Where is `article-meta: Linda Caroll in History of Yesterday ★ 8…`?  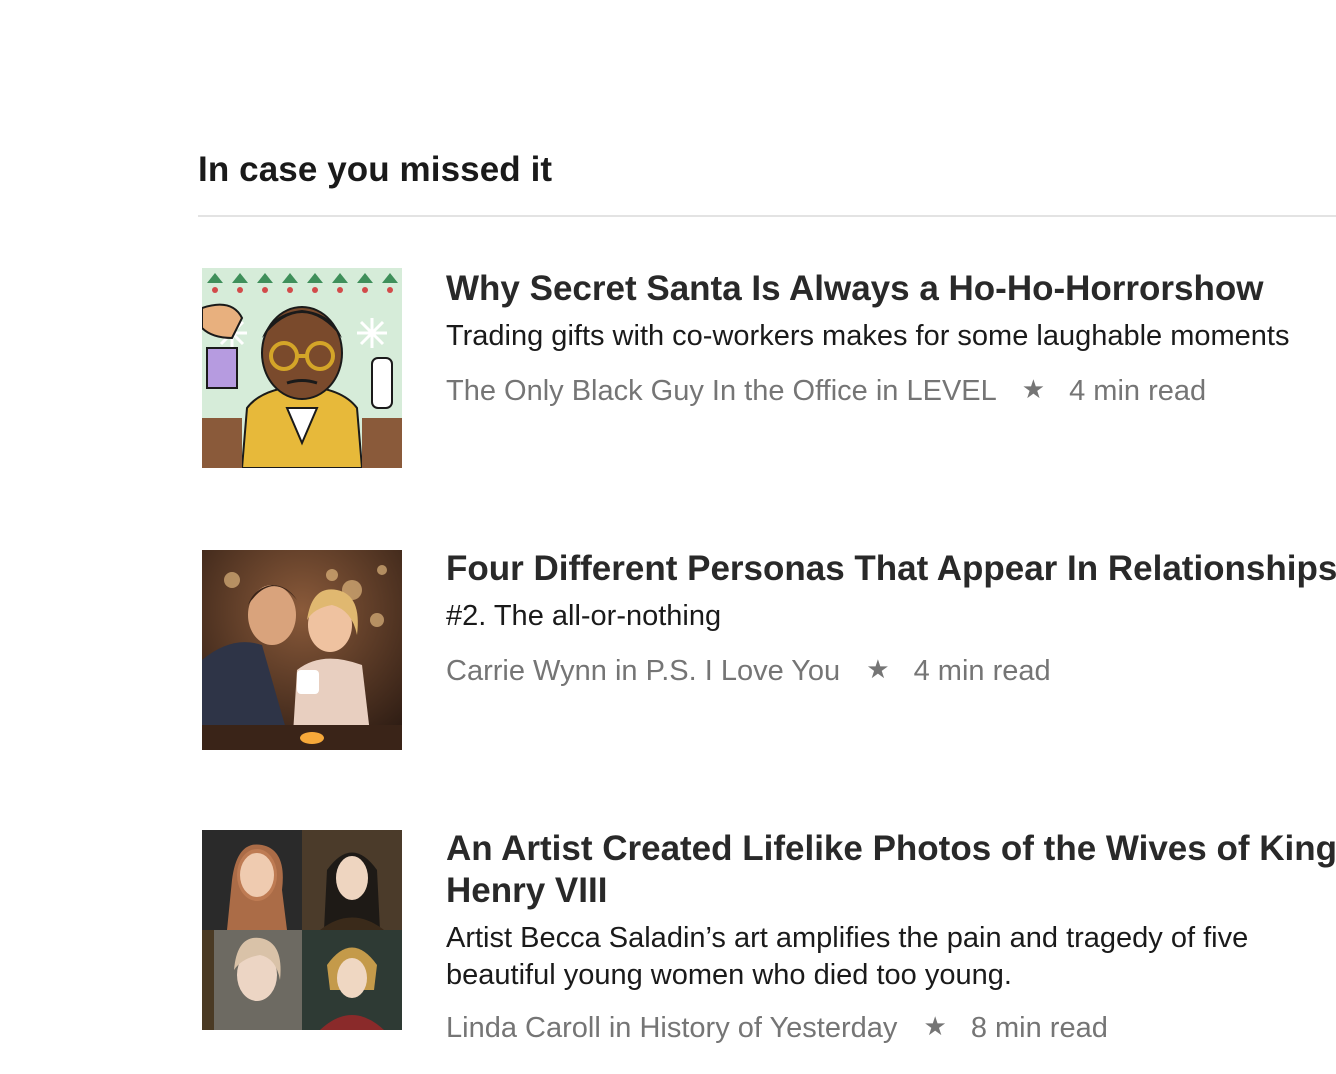 article-meta: Linda Caroll in History of Yesterday ★ 8… is located at coordinates (891, 1028).